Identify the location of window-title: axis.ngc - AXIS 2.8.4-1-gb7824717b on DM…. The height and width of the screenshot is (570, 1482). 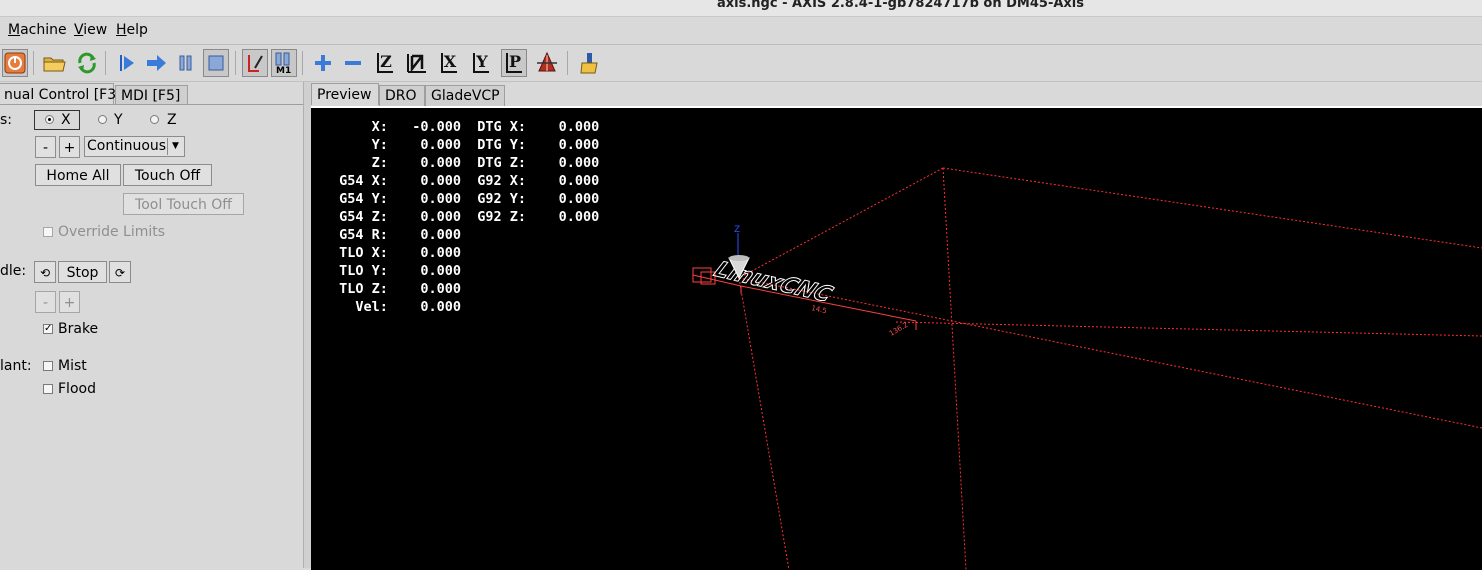
(900, 5).